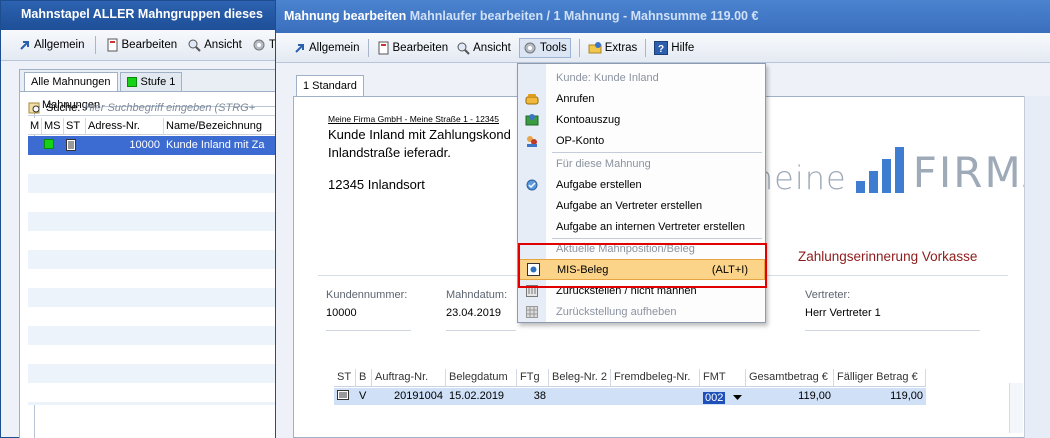 Image resolution: width=1050 pixels, height=438 pixels. What do you see at coordinates (655, 377) in the screenshot?
I see `col-fremdbeleg-nr: Fremdbeleg-Nr.` at bounding box center [655, 377].